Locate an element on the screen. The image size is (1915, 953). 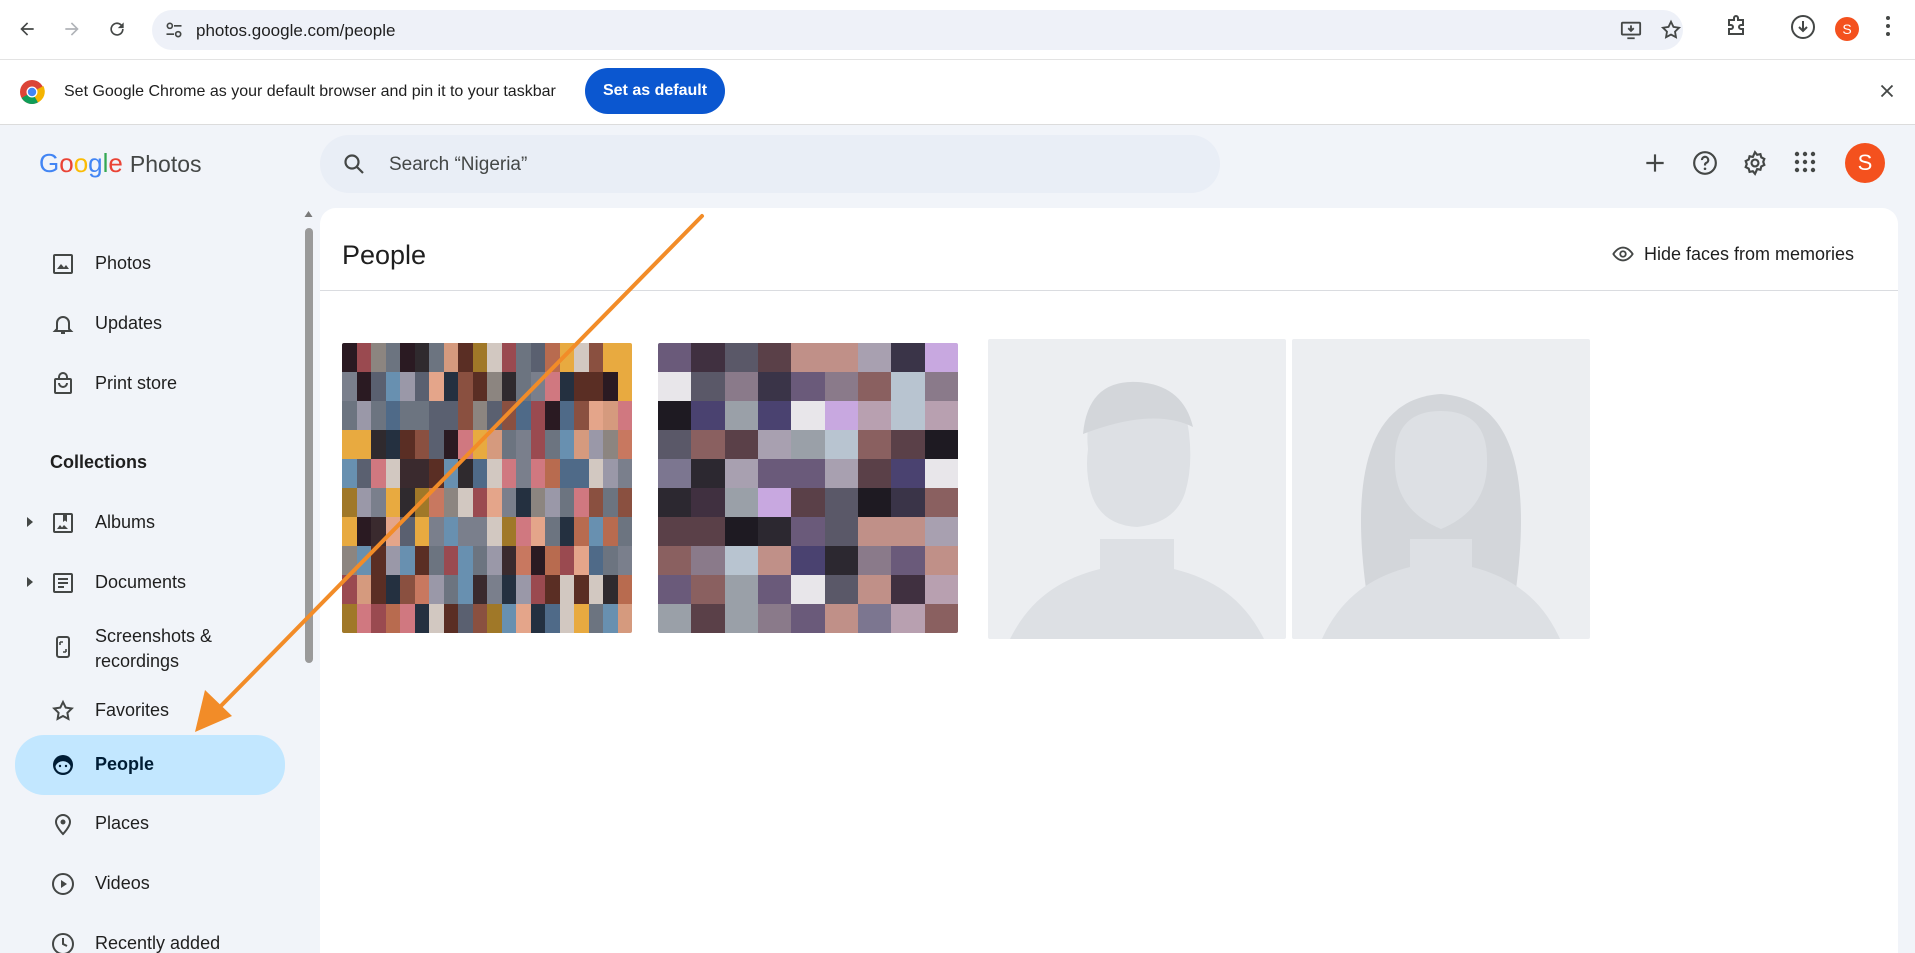
apps-grid-icon is located at coordinates (1805, 162).